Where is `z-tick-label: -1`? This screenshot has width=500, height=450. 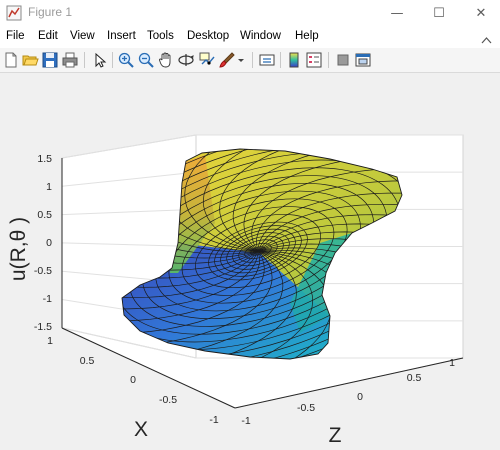
z-tick-label: -1 is located at coordinates (47, 299).